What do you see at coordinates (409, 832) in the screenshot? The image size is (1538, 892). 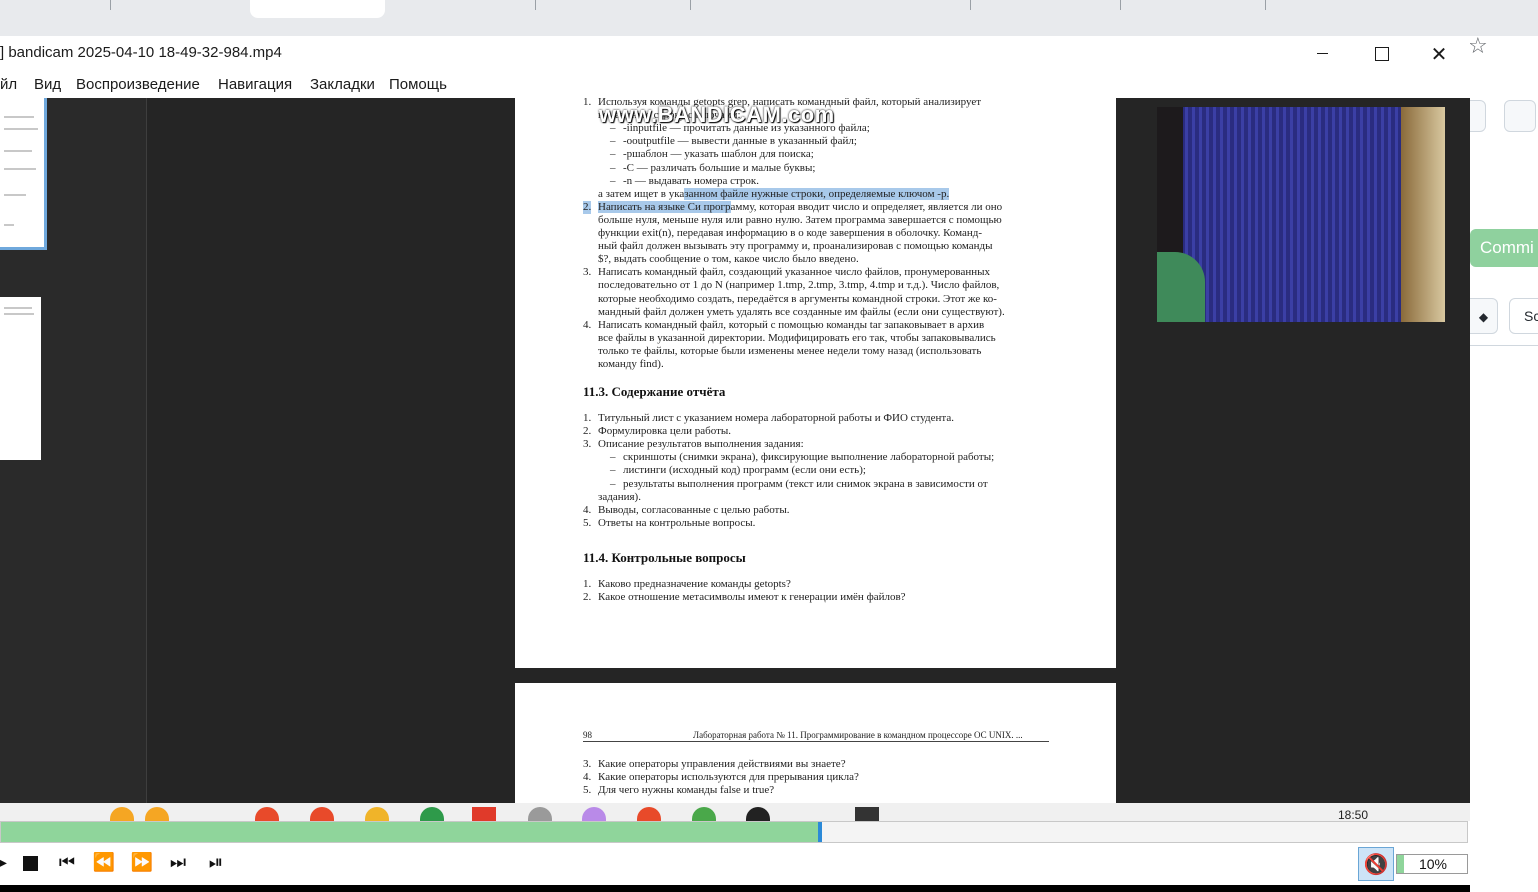 I see `seek-bar-played` at bounding box center [409, 832].